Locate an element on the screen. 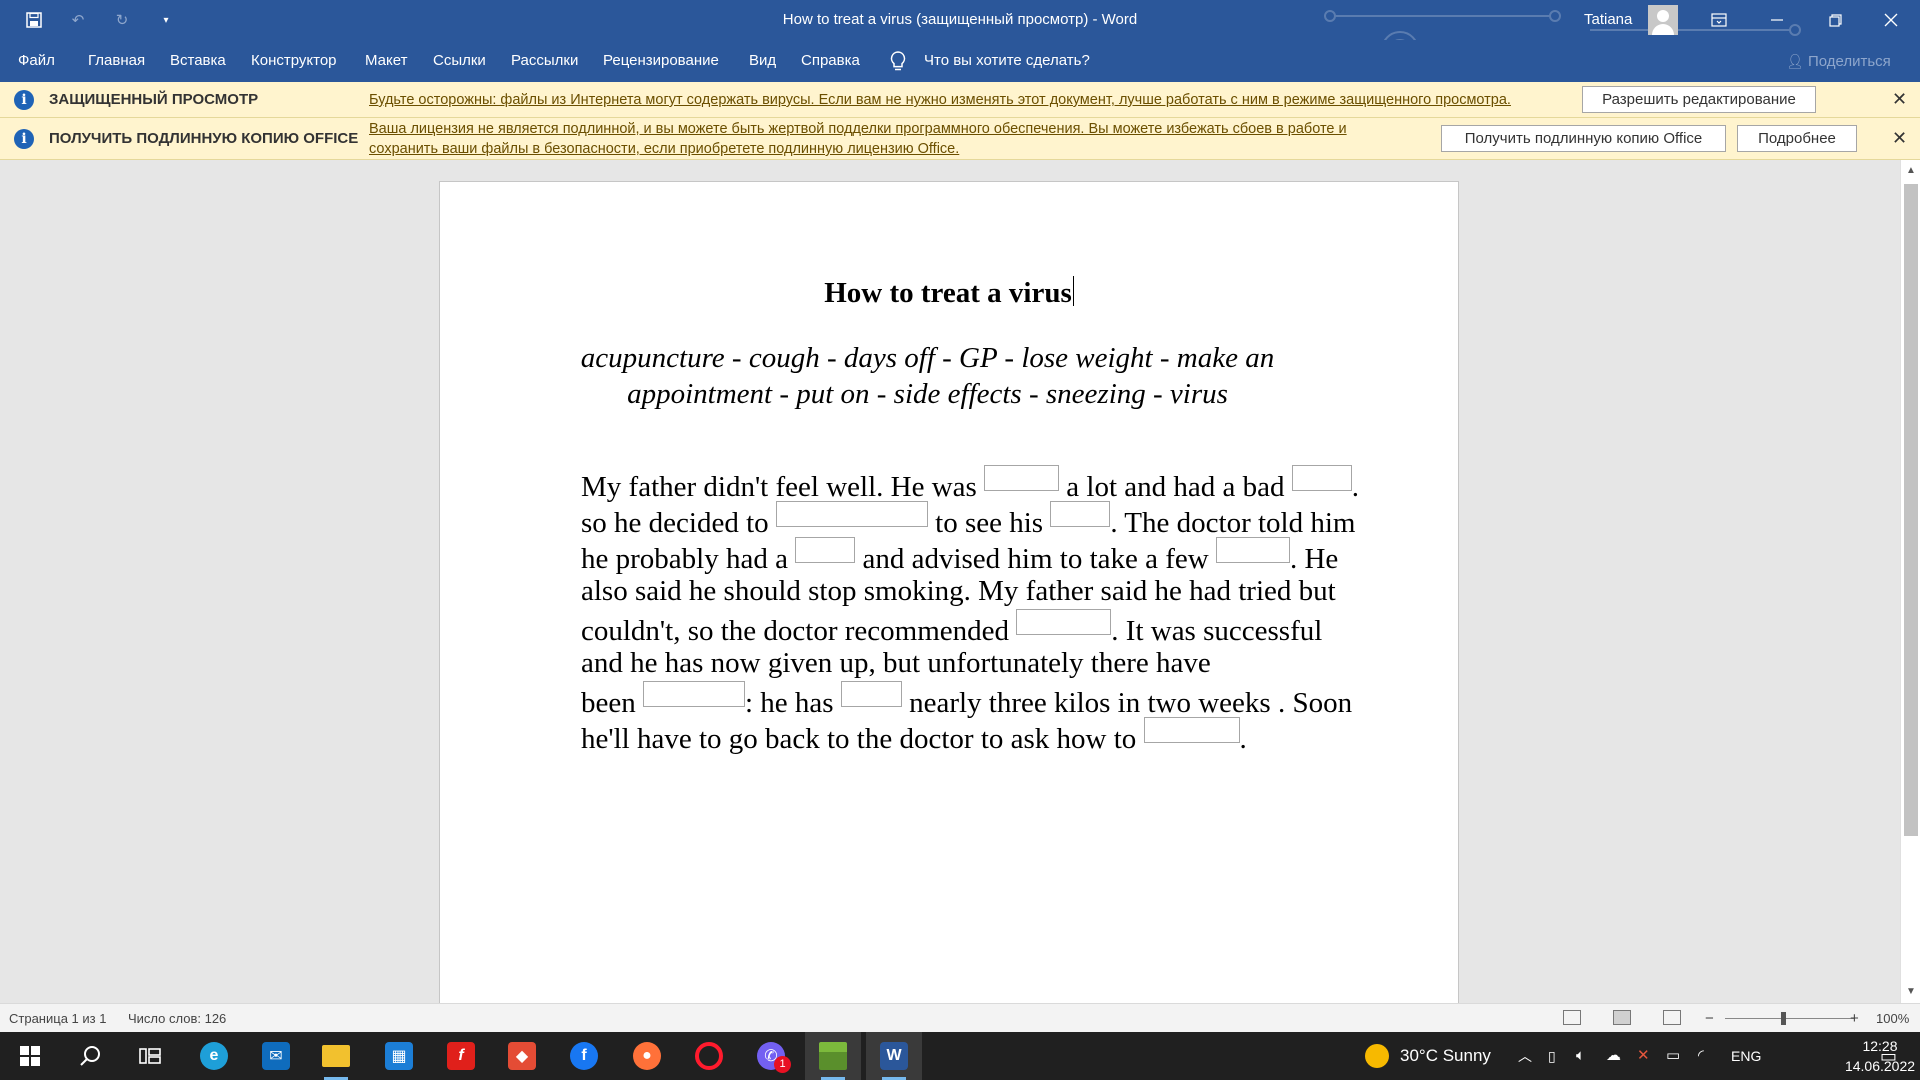 This screenshot has width=1920, height=1080. mail-icon: ✉︎ is located at coordinates (276, 1056).